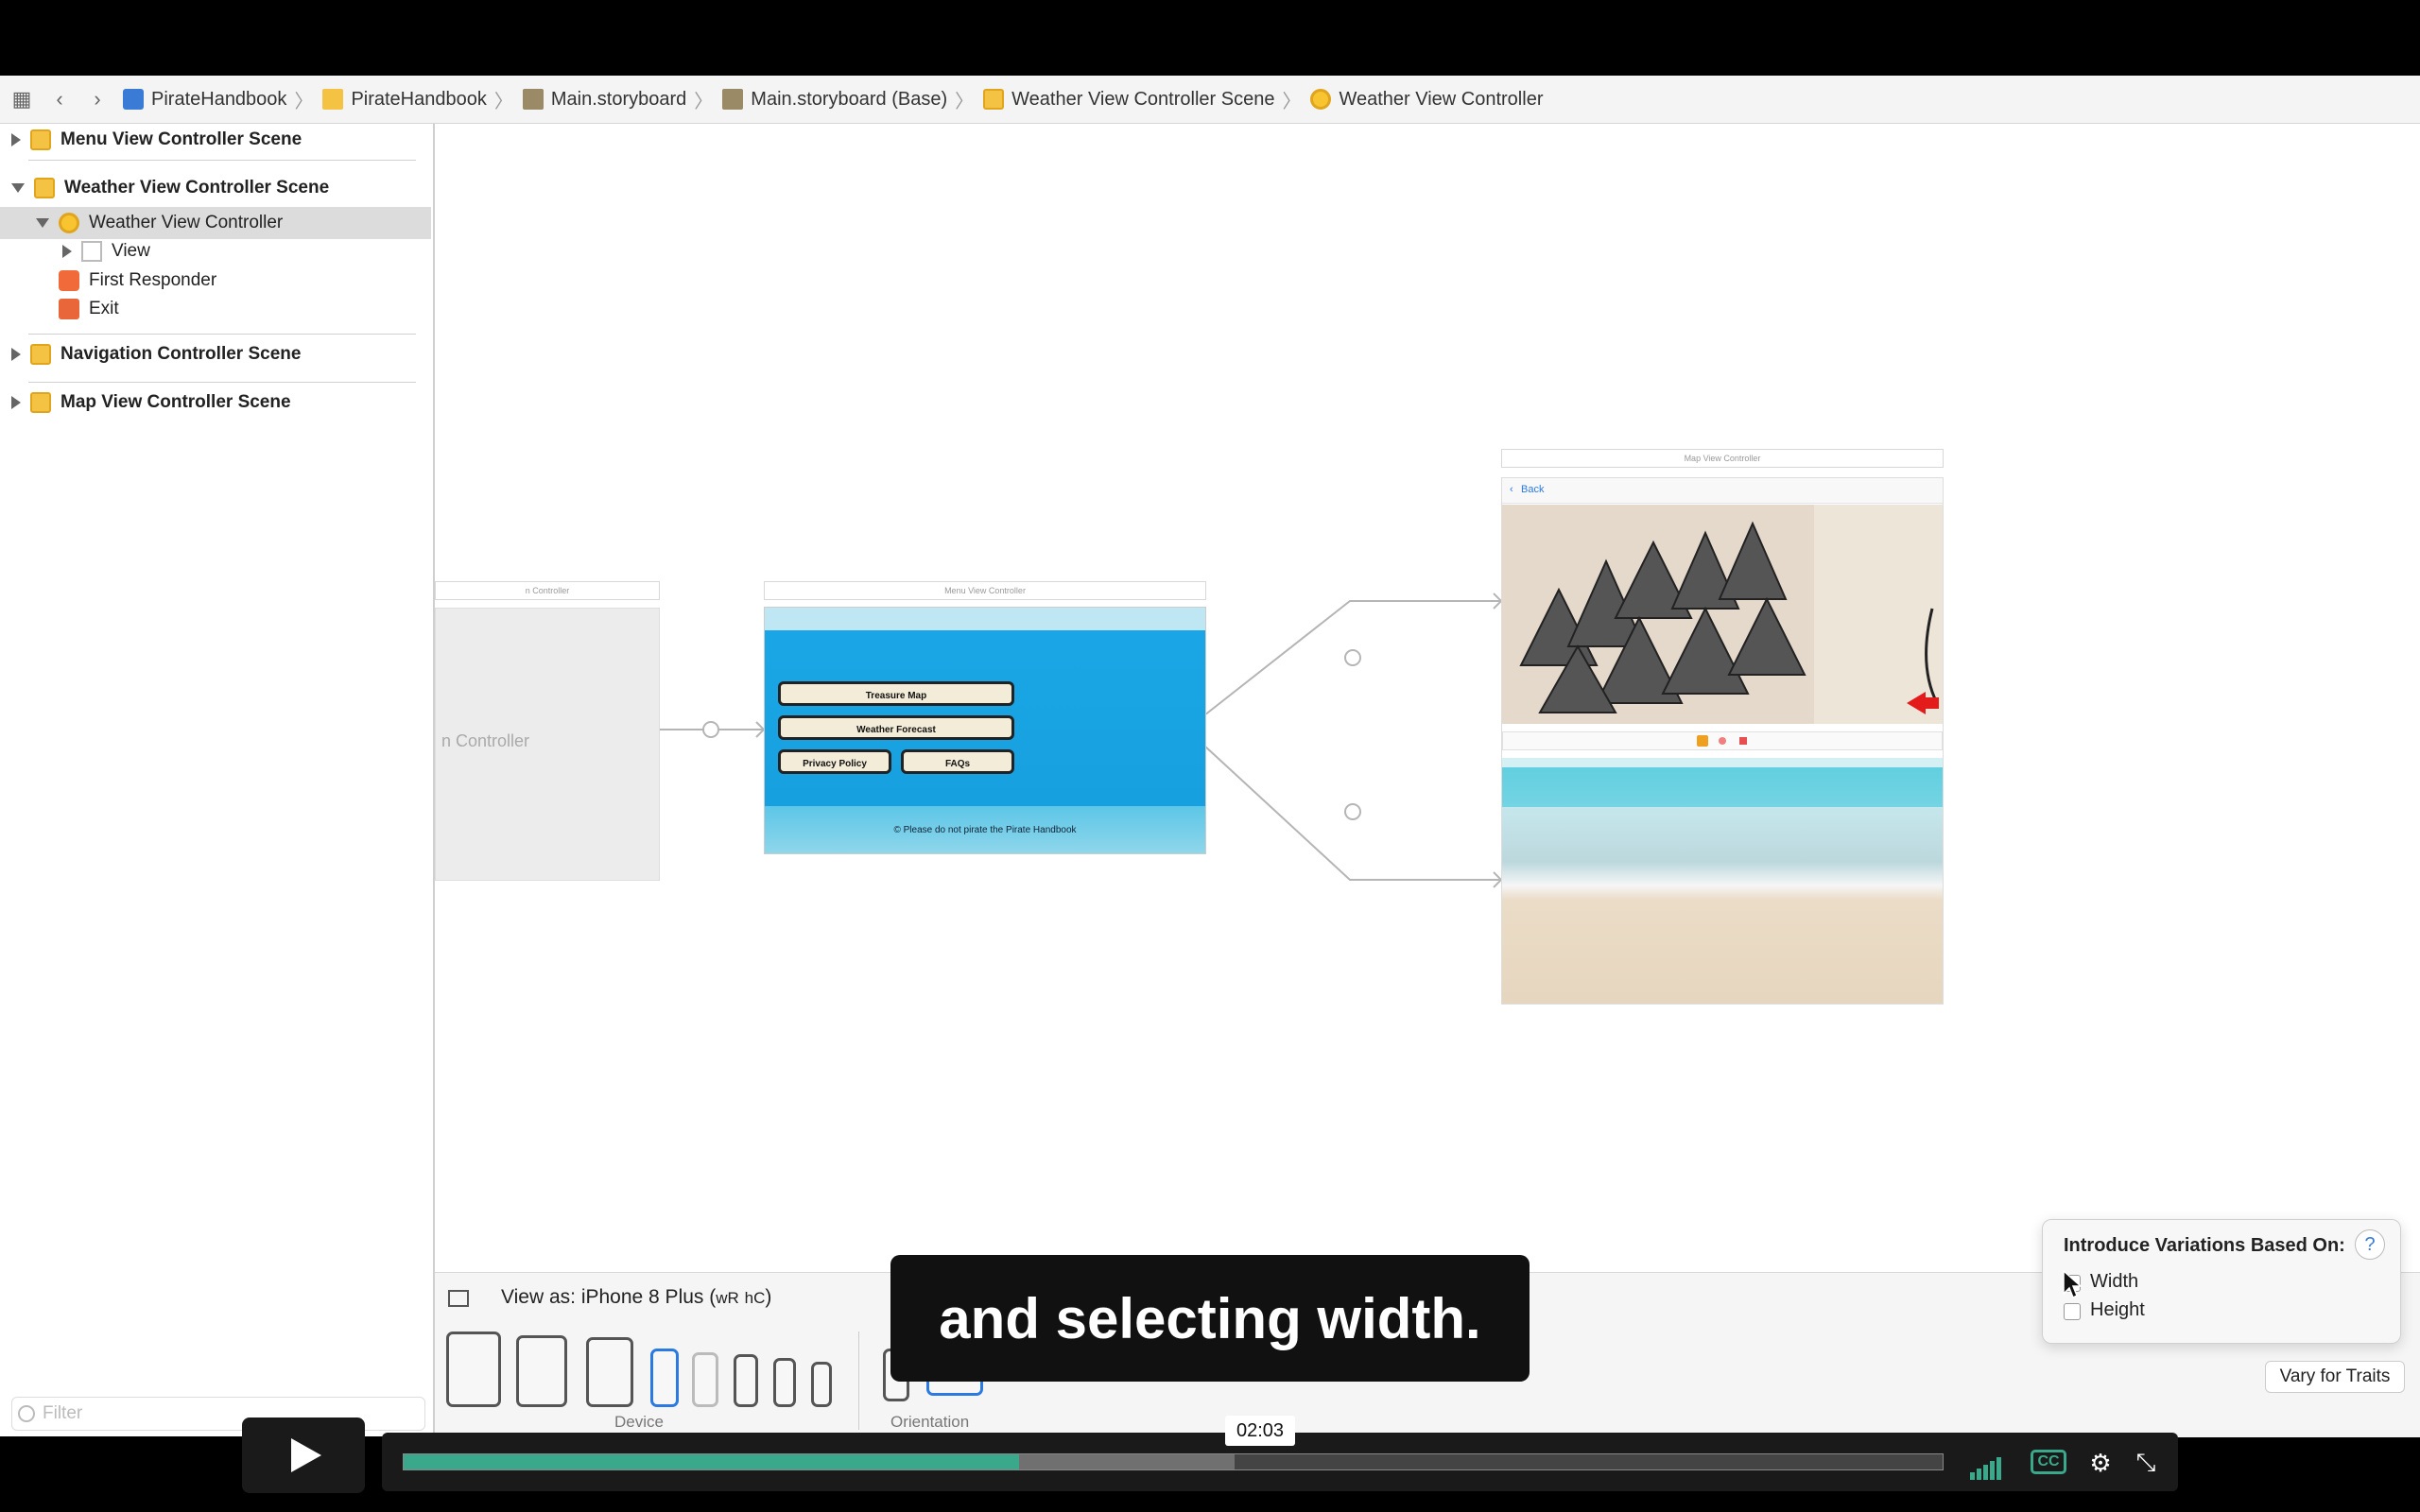 This screenshot has width=2420, height=1512. I want to click on video-caption: and selecting width., so click(1210, 1318).